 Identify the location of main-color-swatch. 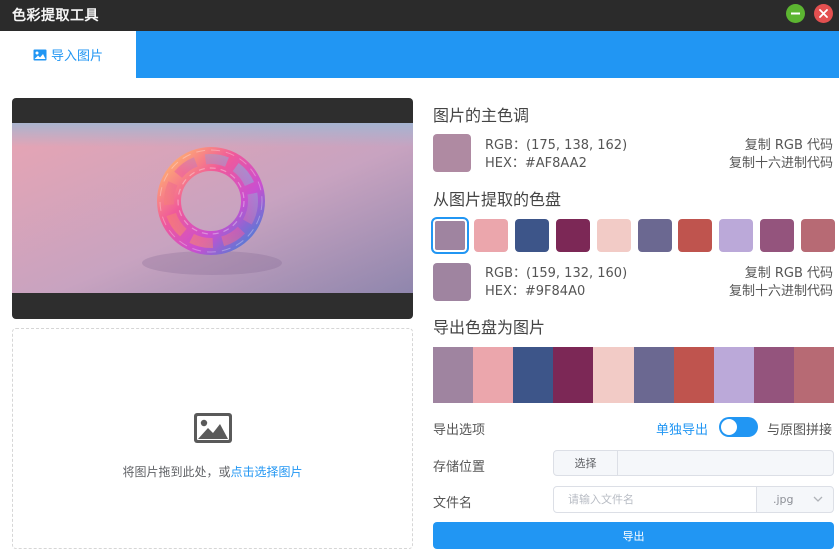
(452, 153).